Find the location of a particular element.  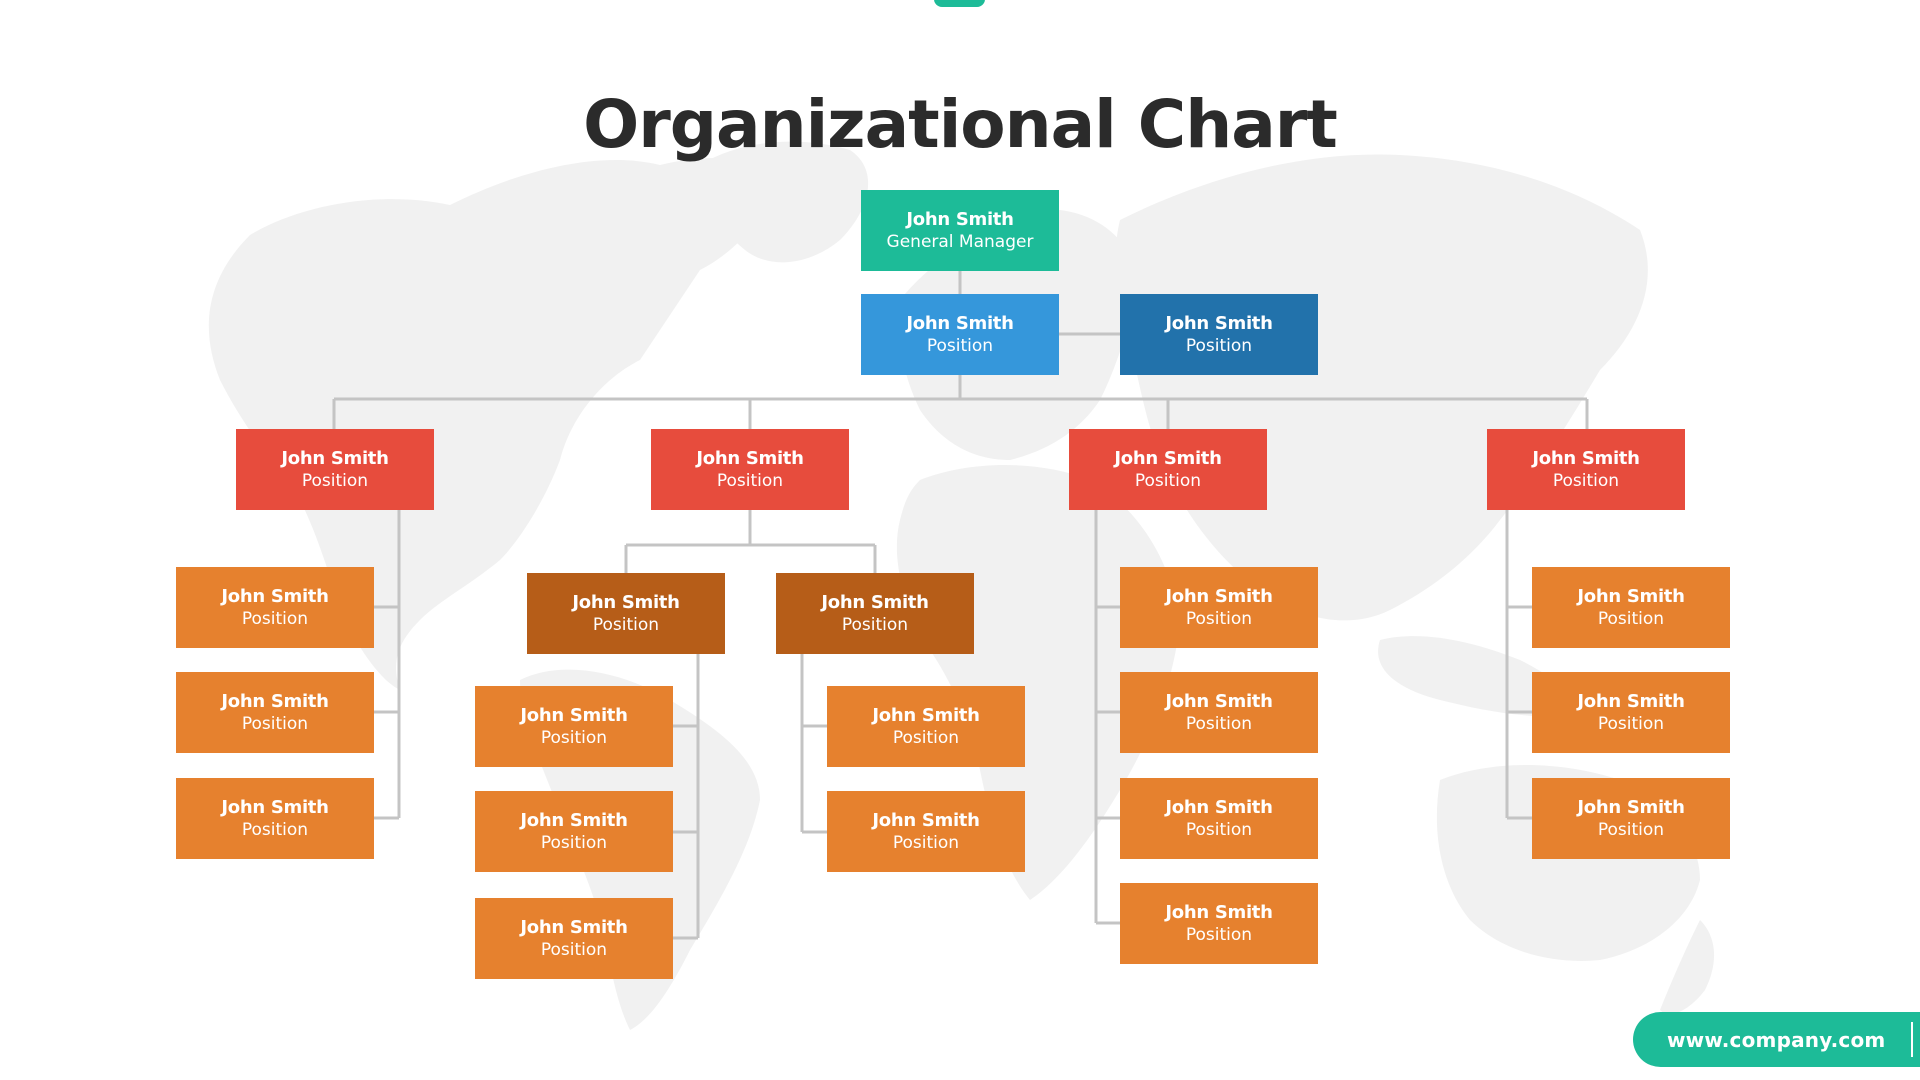

org-node-general-manager: John Smith General Manager is located at coordinates (960, 230).